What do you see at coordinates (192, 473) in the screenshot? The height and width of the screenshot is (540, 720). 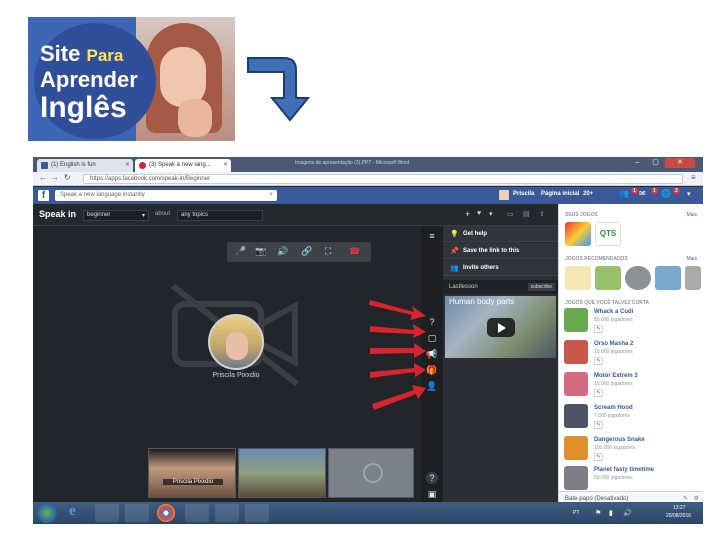 I see `self-view-thumbnail: Priscila Pixxdio` at bounding box center [192, 473].